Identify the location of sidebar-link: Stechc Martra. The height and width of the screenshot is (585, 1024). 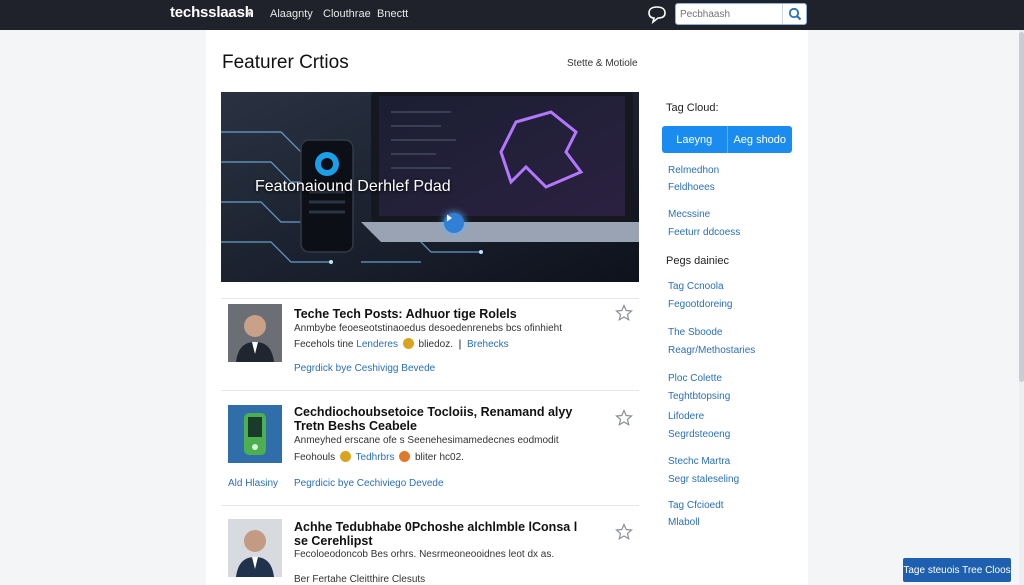
(699, 461).